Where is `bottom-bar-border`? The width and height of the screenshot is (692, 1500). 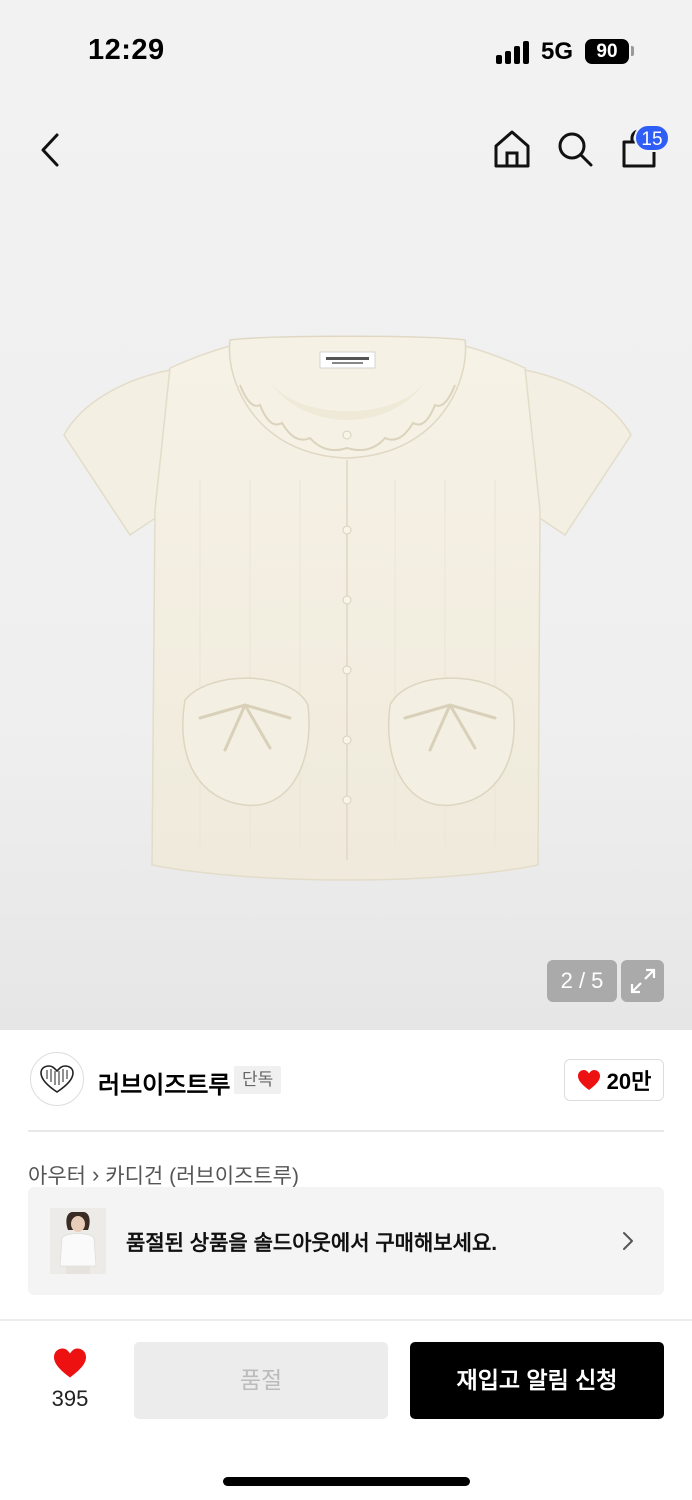 bottom-bar-border is located at coordinates (346, 1320).